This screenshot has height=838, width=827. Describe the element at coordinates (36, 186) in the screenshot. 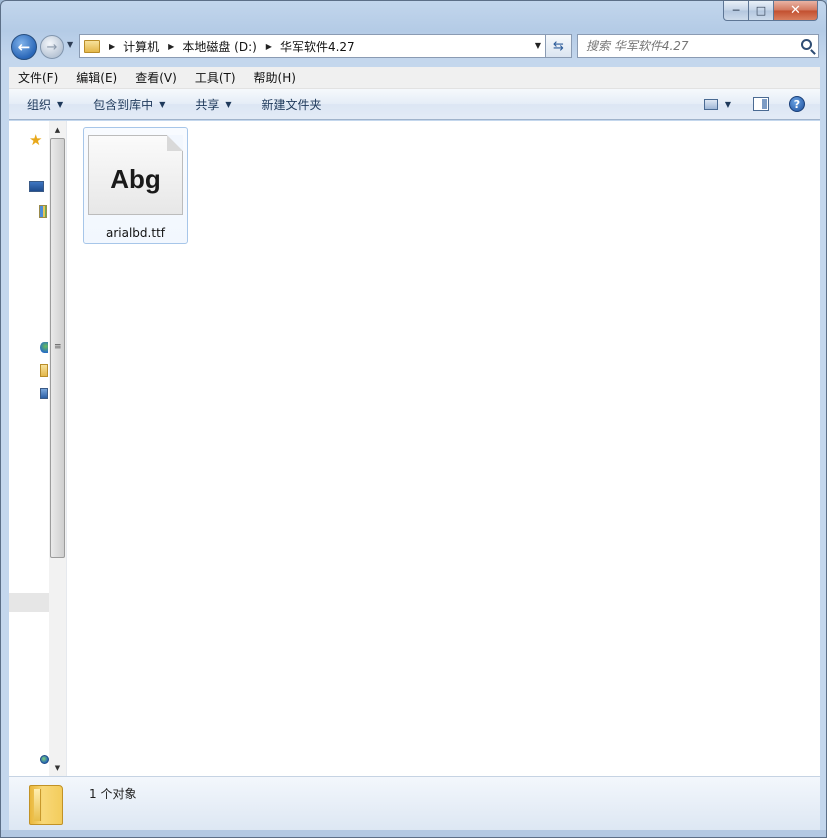

I see `desktop-monitor-icon` at that location.